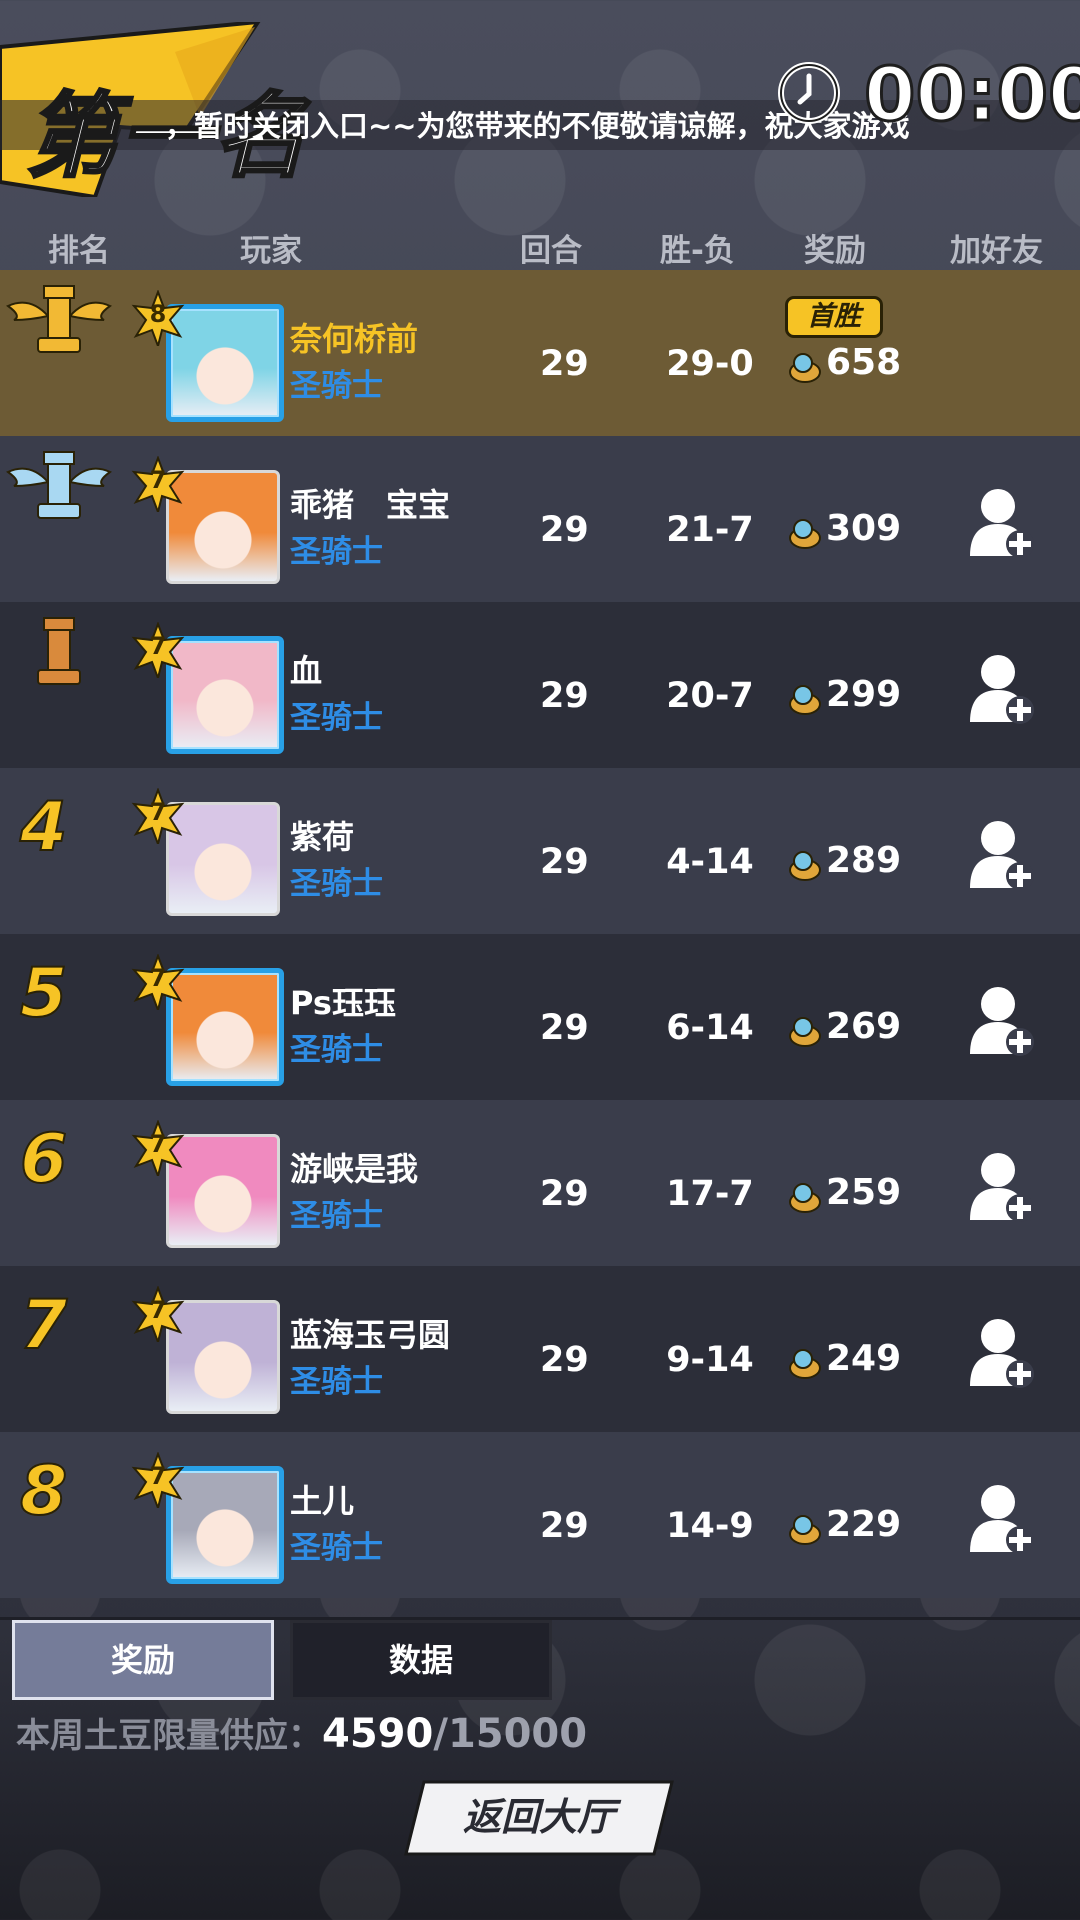  Describe the element at coordinates (710, 696) in the screenshot. I see `player-record: 20-7` at that location.